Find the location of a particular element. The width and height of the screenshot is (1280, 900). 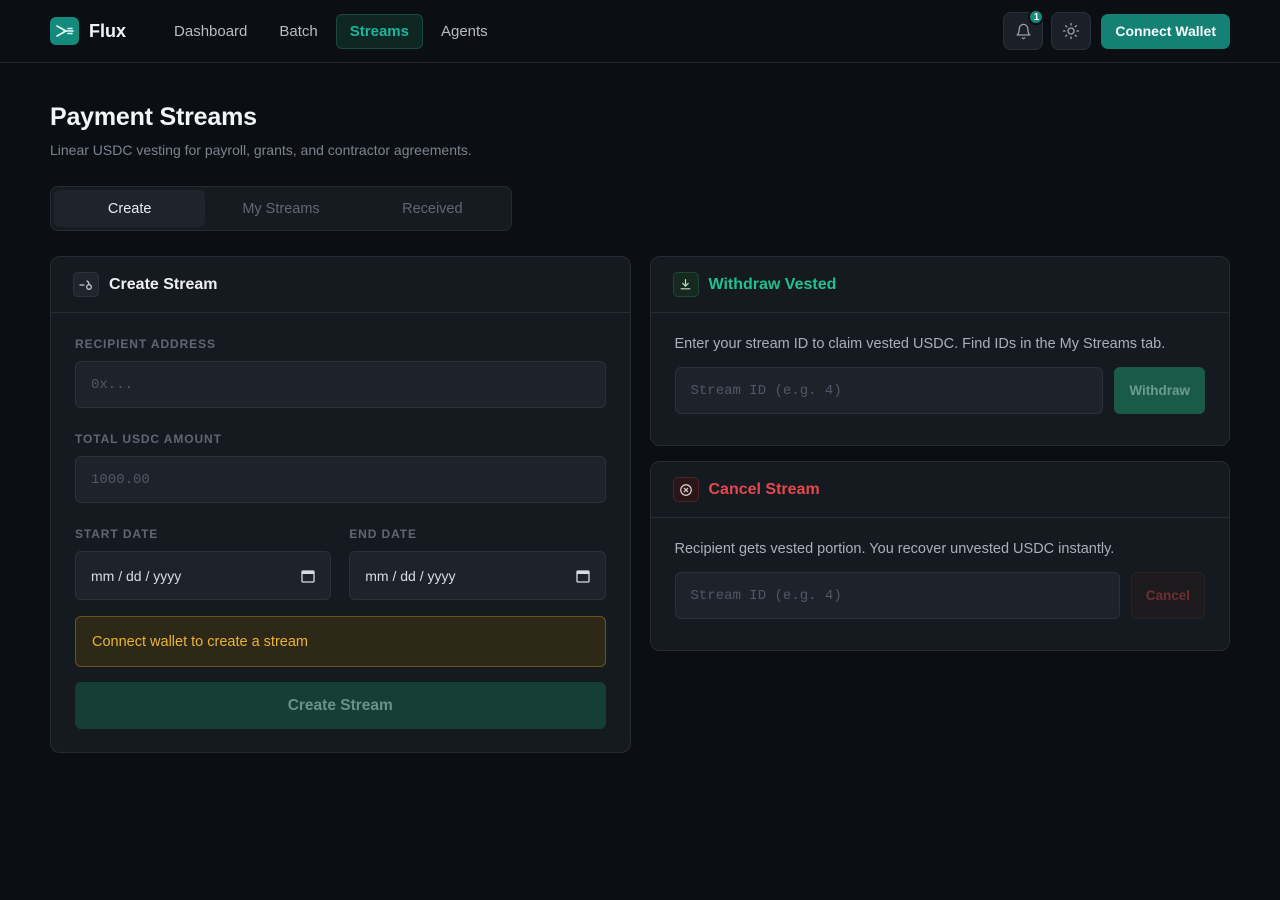

nav-batch: Batch is located at coordinates (298, 31).